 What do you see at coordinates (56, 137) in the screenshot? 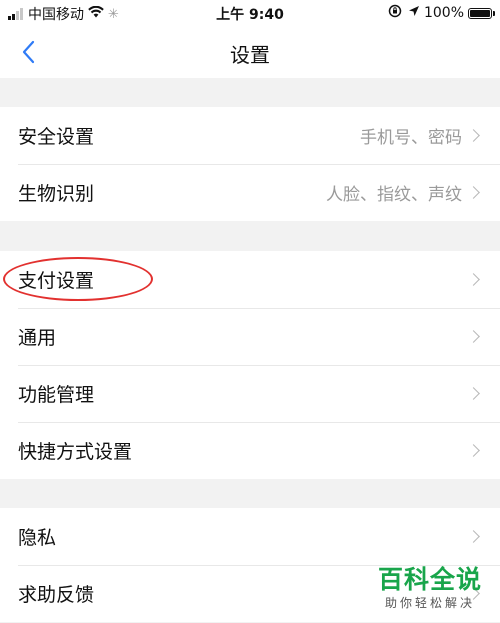
I see `row-label: 安全设置` at bounding box center [56, 137].